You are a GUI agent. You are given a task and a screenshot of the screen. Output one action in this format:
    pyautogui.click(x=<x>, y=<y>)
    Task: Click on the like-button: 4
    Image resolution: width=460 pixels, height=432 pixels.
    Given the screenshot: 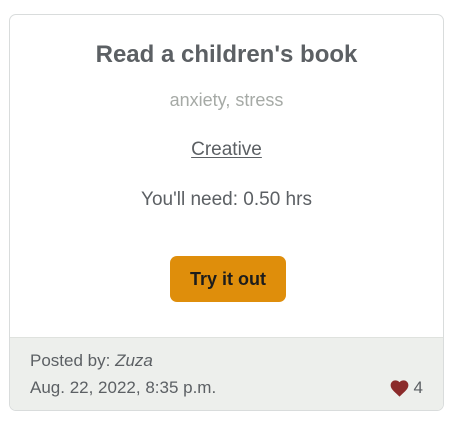 What is the action you would take?
    pyautogui.click(x=406, y=388)
    